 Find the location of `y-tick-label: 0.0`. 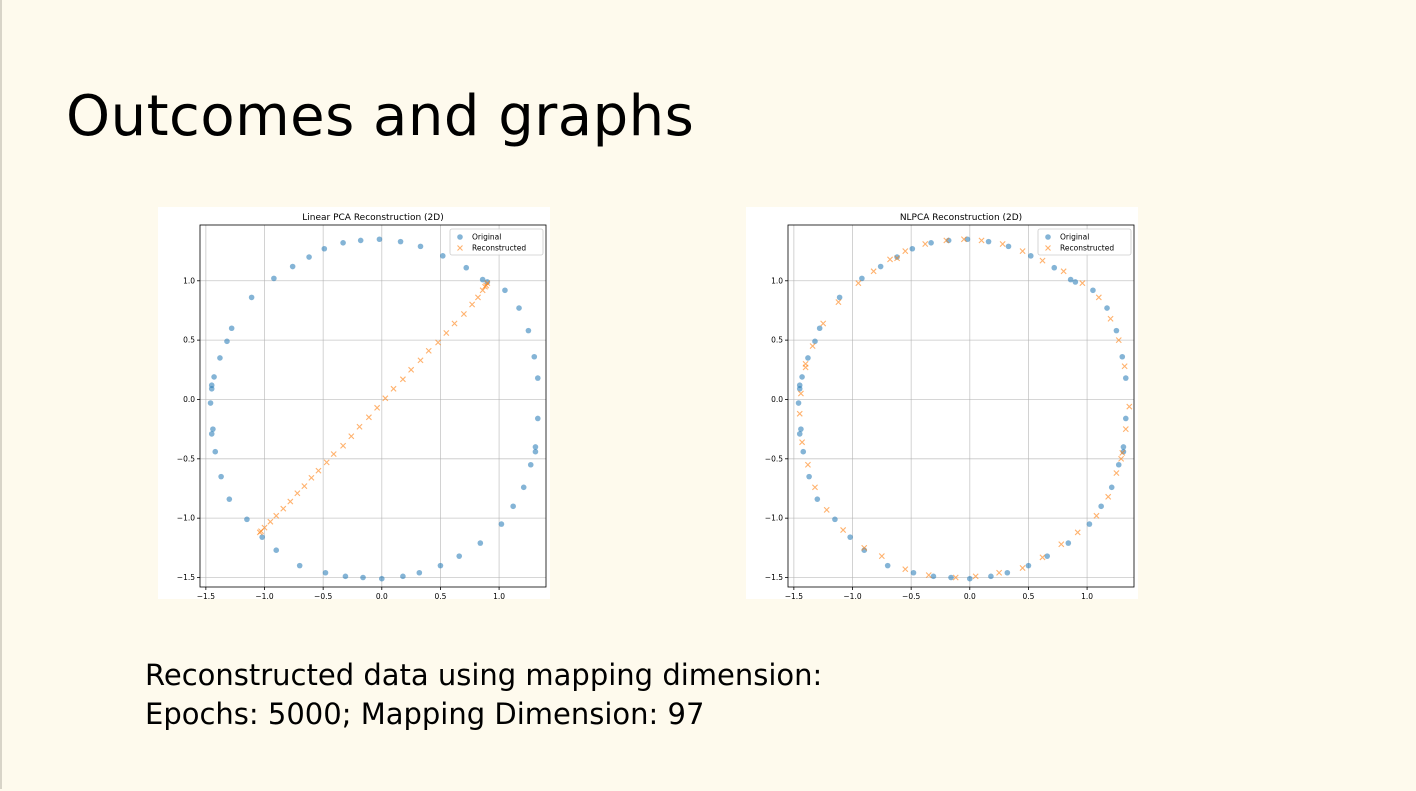

y-tick-label: 0.0 is located at coordinates (777, 399).